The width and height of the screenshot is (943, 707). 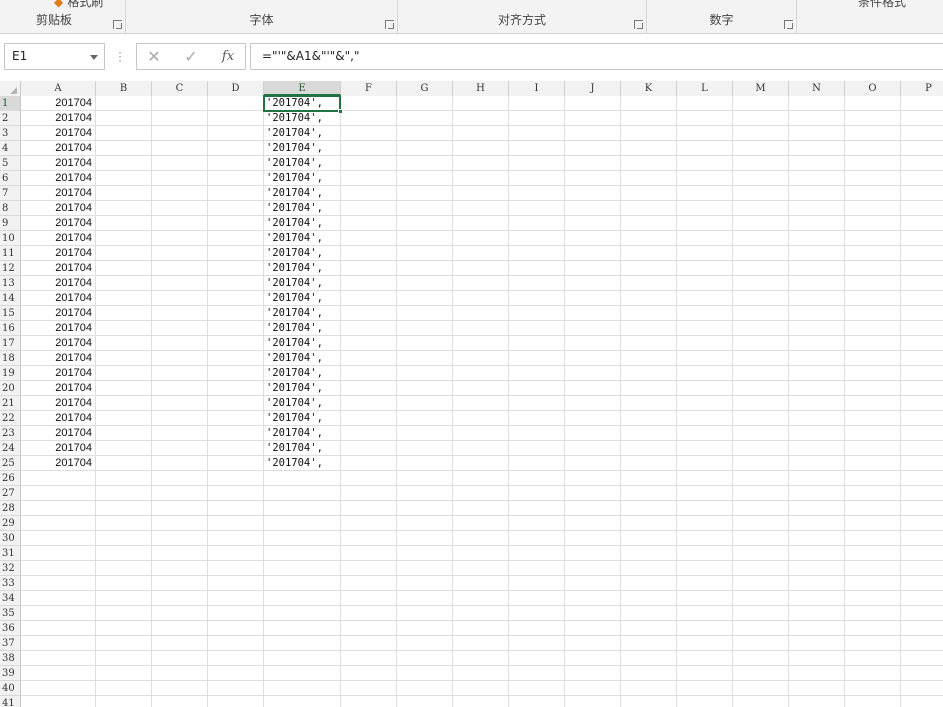 I want to click on name-box: E1, so click(x=54, y=56).